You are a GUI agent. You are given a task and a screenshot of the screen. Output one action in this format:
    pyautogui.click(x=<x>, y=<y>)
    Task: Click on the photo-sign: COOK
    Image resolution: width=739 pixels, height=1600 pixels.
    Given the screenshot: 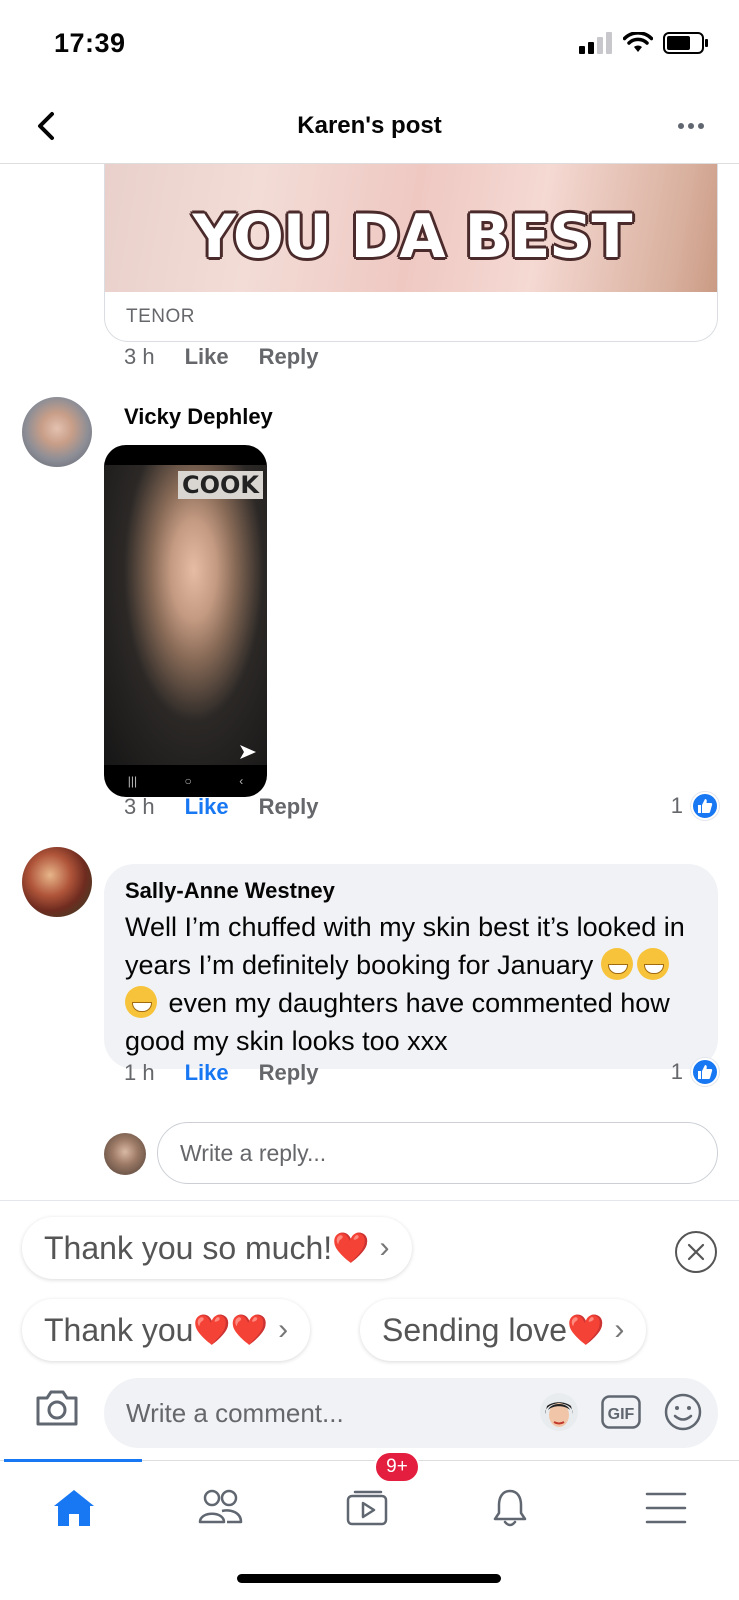 What is the action you would take?
    pyautogui.click(x=221, y=485)
    